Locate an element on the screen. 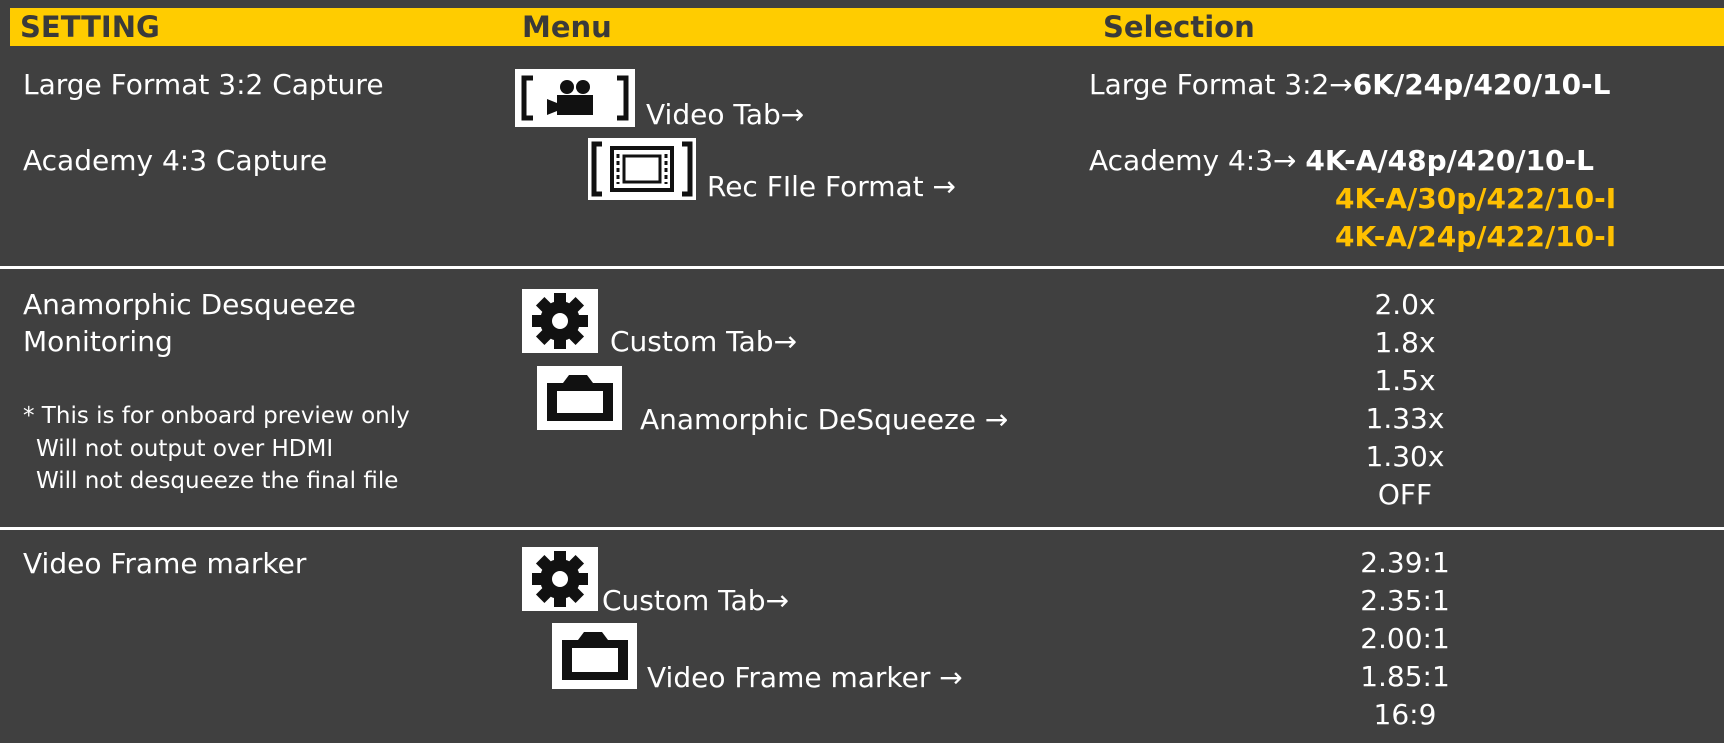  menu-rec-file-format: Rec FIle Format → is located at coordinates (832, 186).